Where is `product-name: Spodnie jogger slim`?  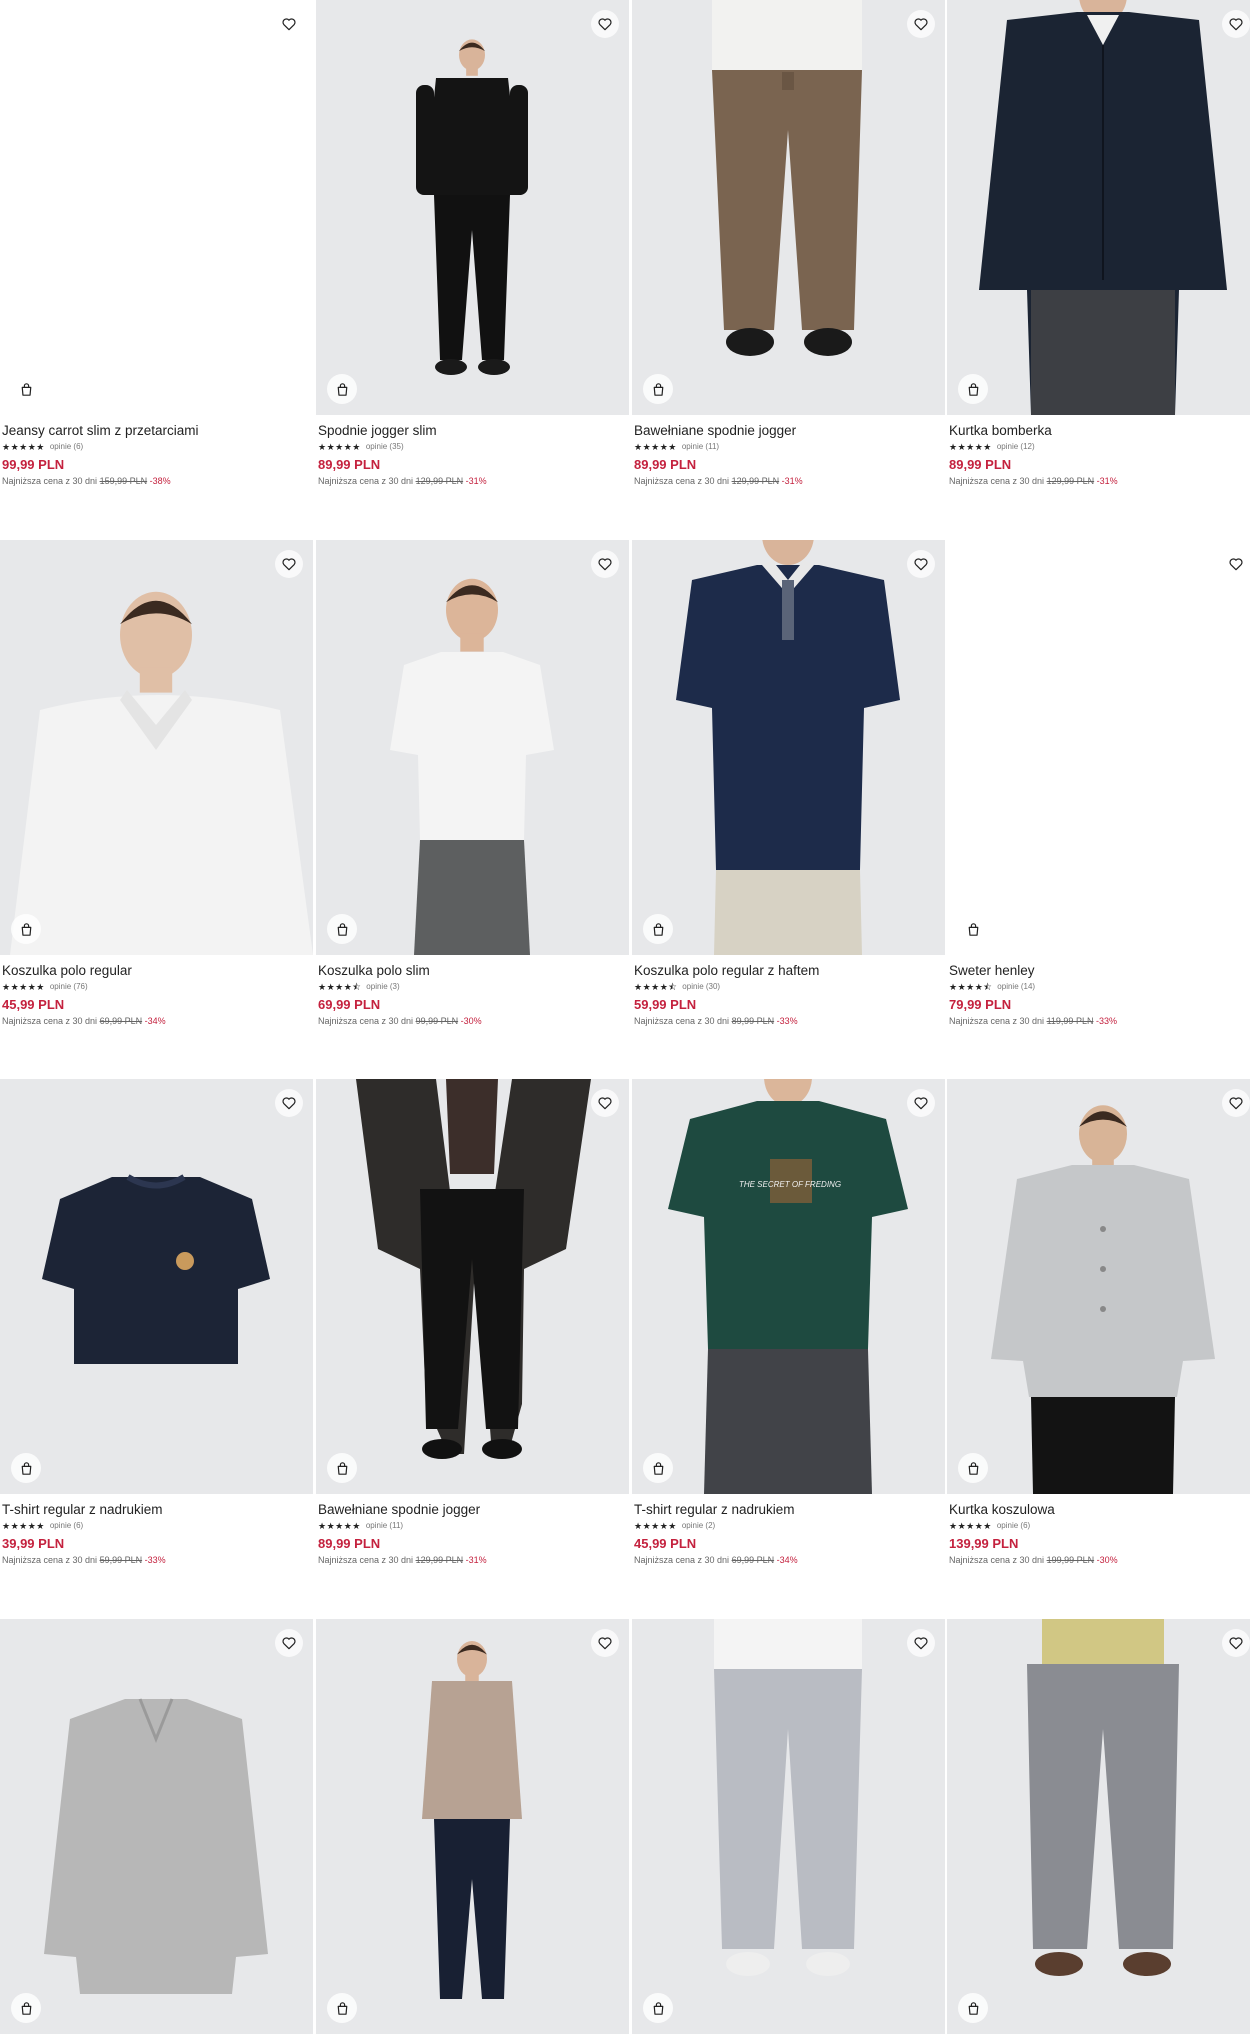
product-name: Spodnie jogger slim is located at coordinates (473, 430).